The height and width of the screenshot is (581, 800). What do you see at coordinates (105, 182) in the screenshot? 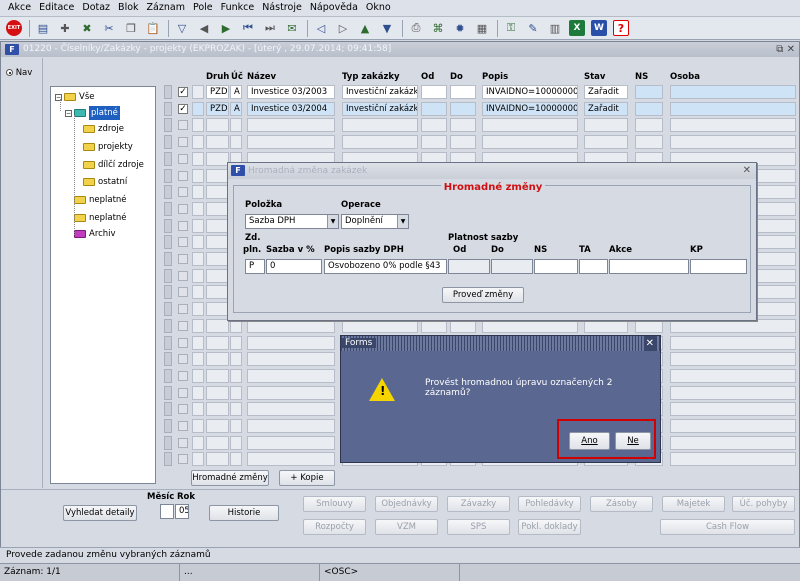
I see `tree-node: ostatní` at bounding box center [105, 182].